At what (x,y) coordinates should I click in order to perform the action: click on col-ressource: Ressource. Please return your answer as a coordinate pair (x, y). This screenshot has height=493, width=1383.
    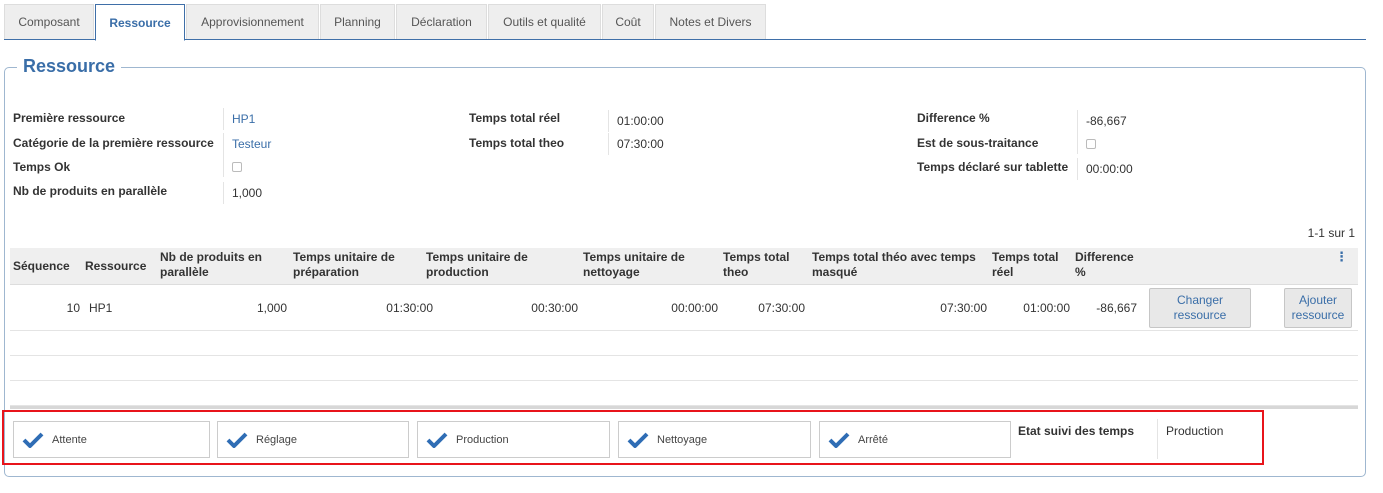
    Looking at the image, I should click on (115, 266).